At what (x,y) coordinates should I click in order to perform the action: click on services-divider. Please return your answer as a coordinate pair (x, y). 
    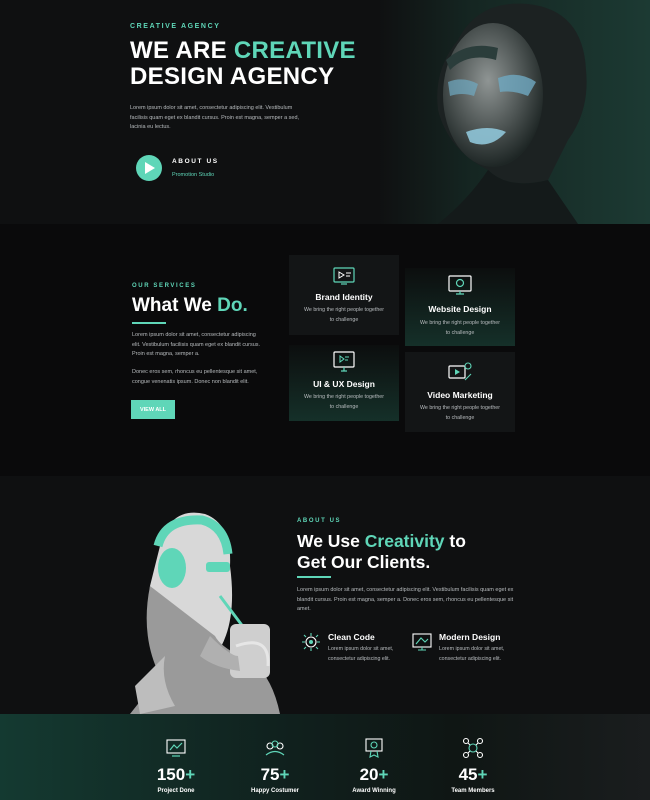
    Looking at the image, I should click on (149, 323).